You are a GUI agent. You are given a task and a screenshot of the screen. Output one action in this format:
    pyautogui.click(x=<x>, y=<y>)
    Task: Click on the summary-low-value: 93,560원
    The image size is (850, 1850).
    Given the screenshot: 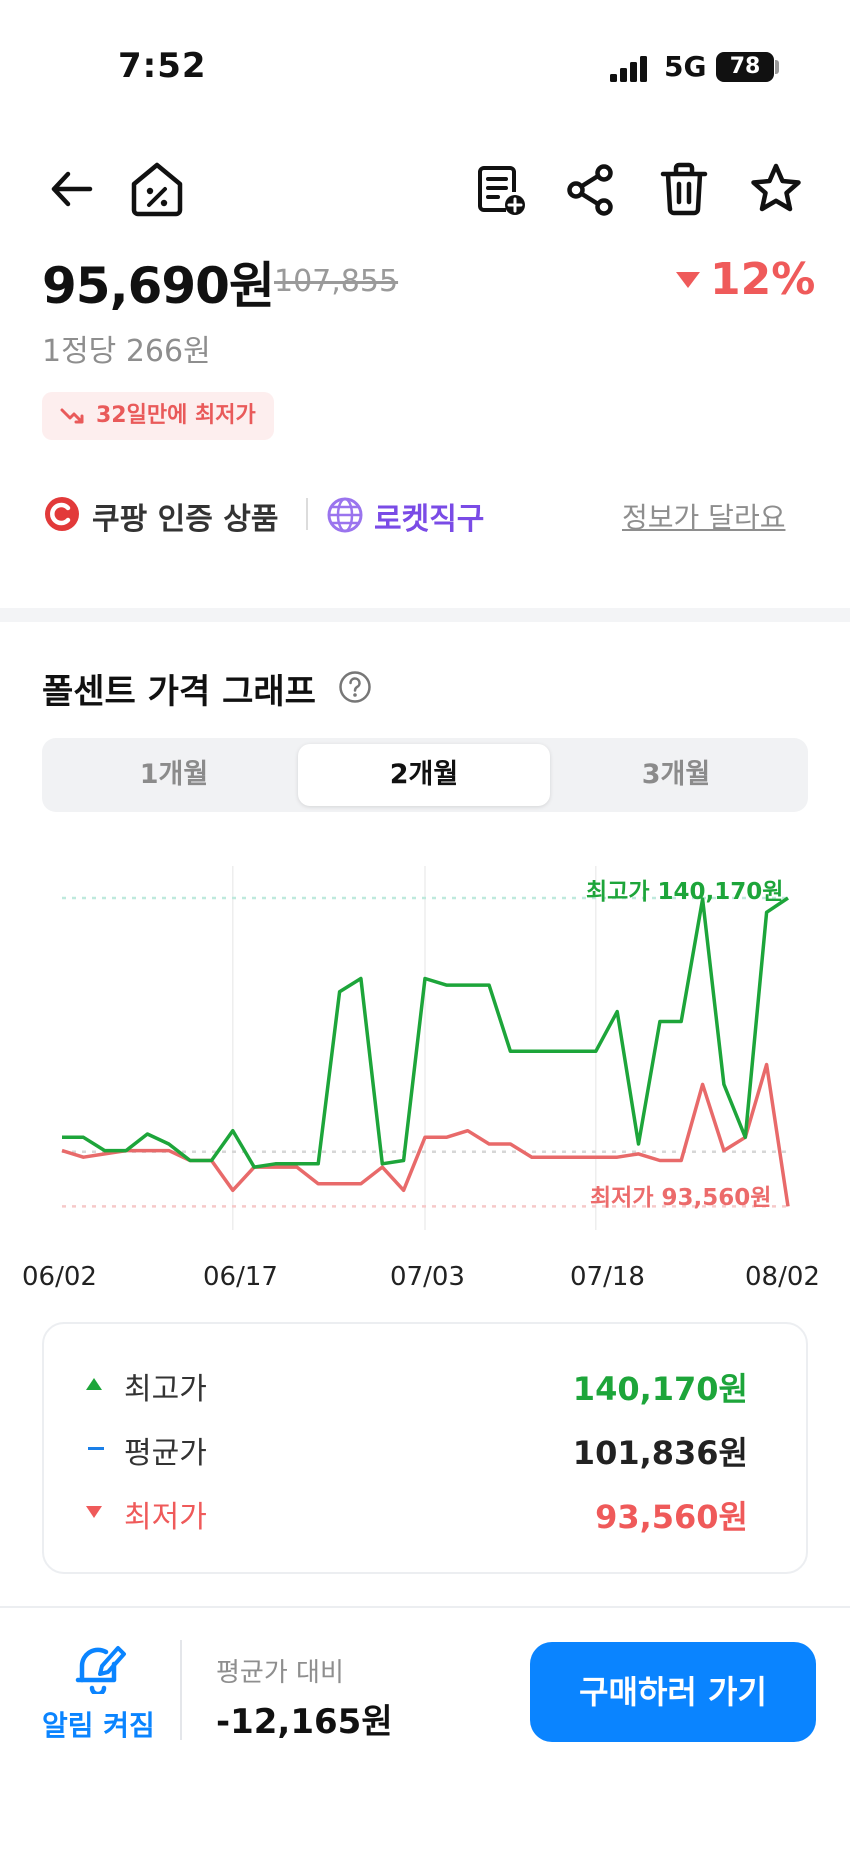 What is the action you would take?
    pyautogui.click(x=671, y=1517)
    